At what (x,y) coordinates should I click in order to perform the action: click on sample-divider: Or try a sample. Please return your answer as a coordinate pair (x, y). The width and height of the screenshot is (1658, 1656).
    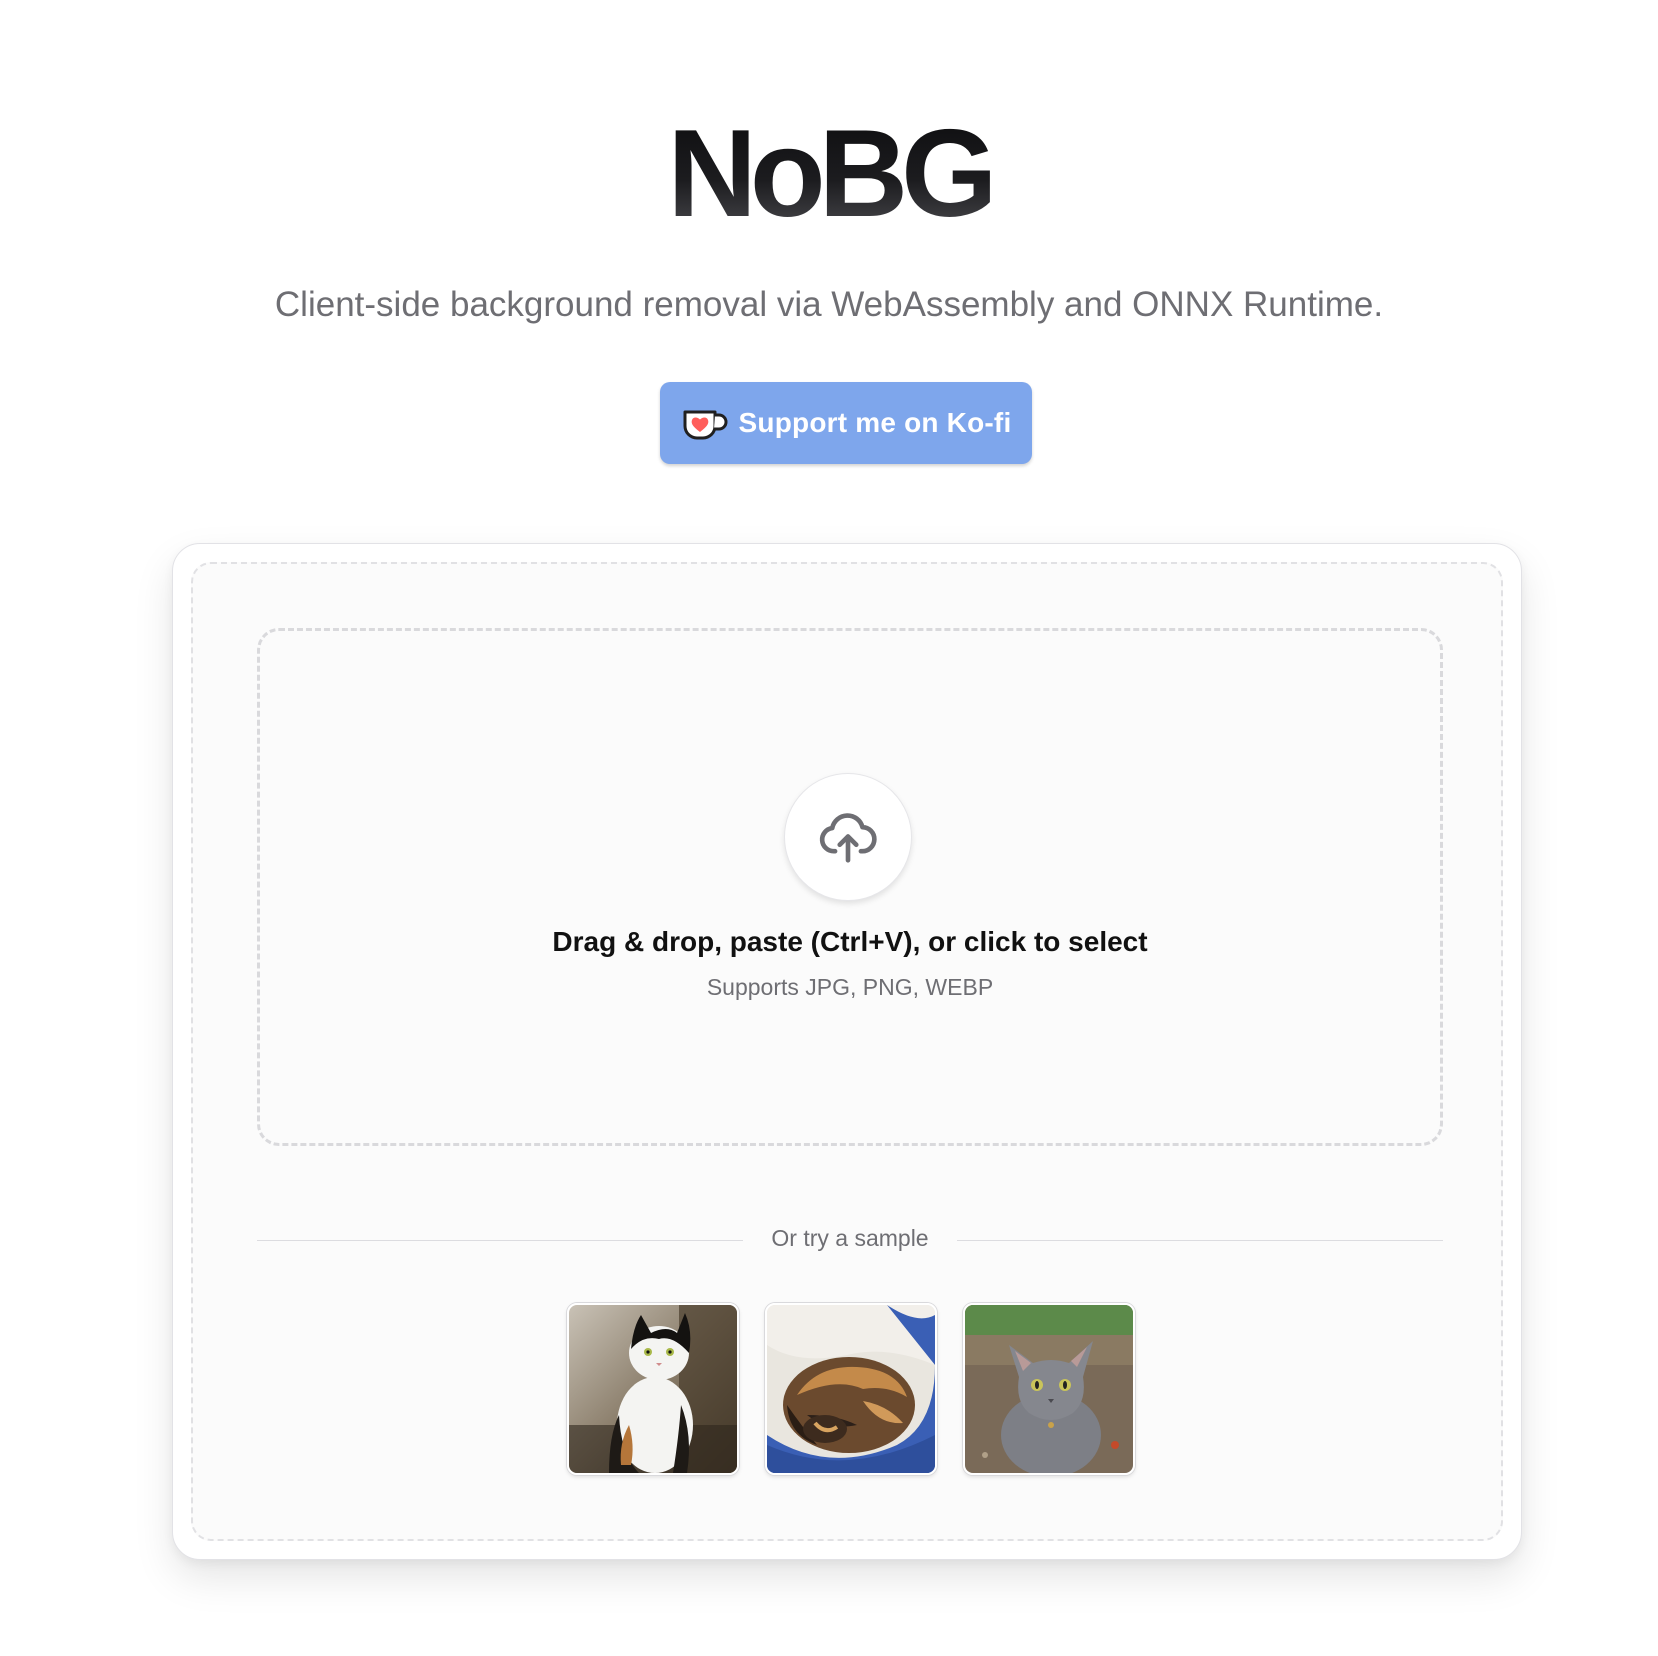
    Looking at the image, I should click on (850, 1240).